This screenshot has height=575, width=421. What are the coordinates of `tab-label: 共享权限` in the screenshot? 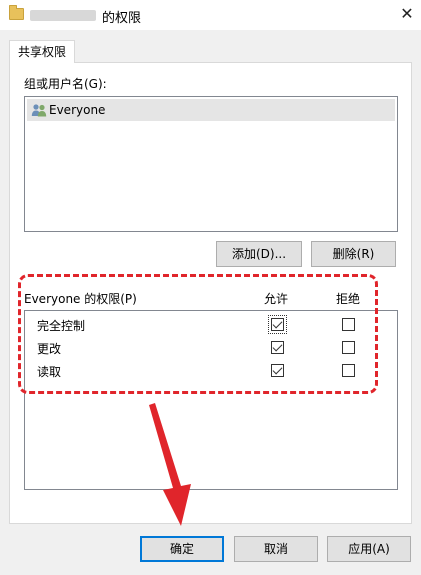 It's located at (41, 52).